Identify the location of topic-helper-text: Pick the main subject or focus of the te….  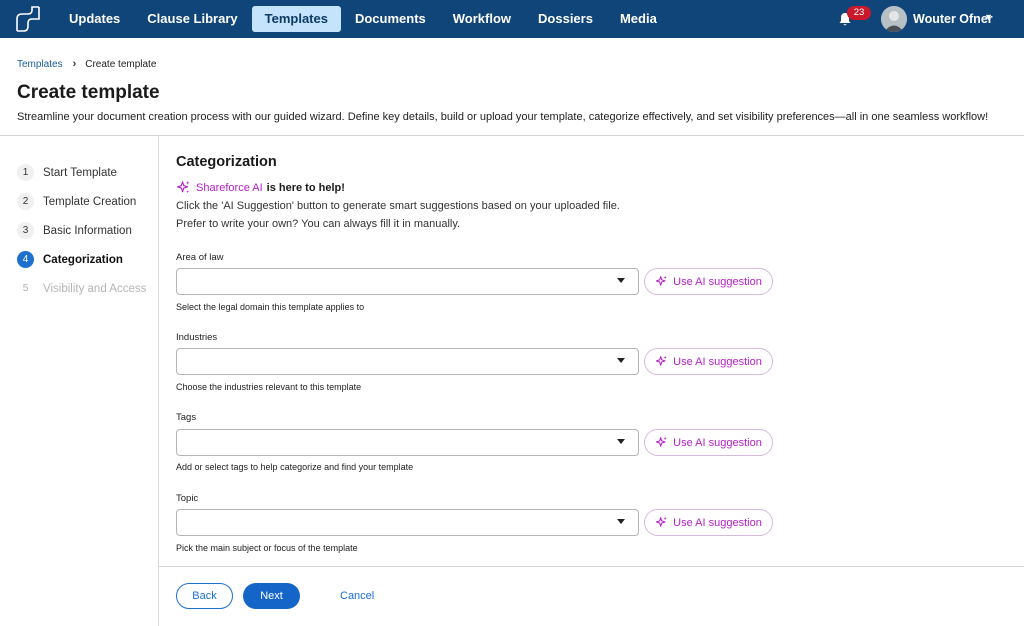
(267, 548).